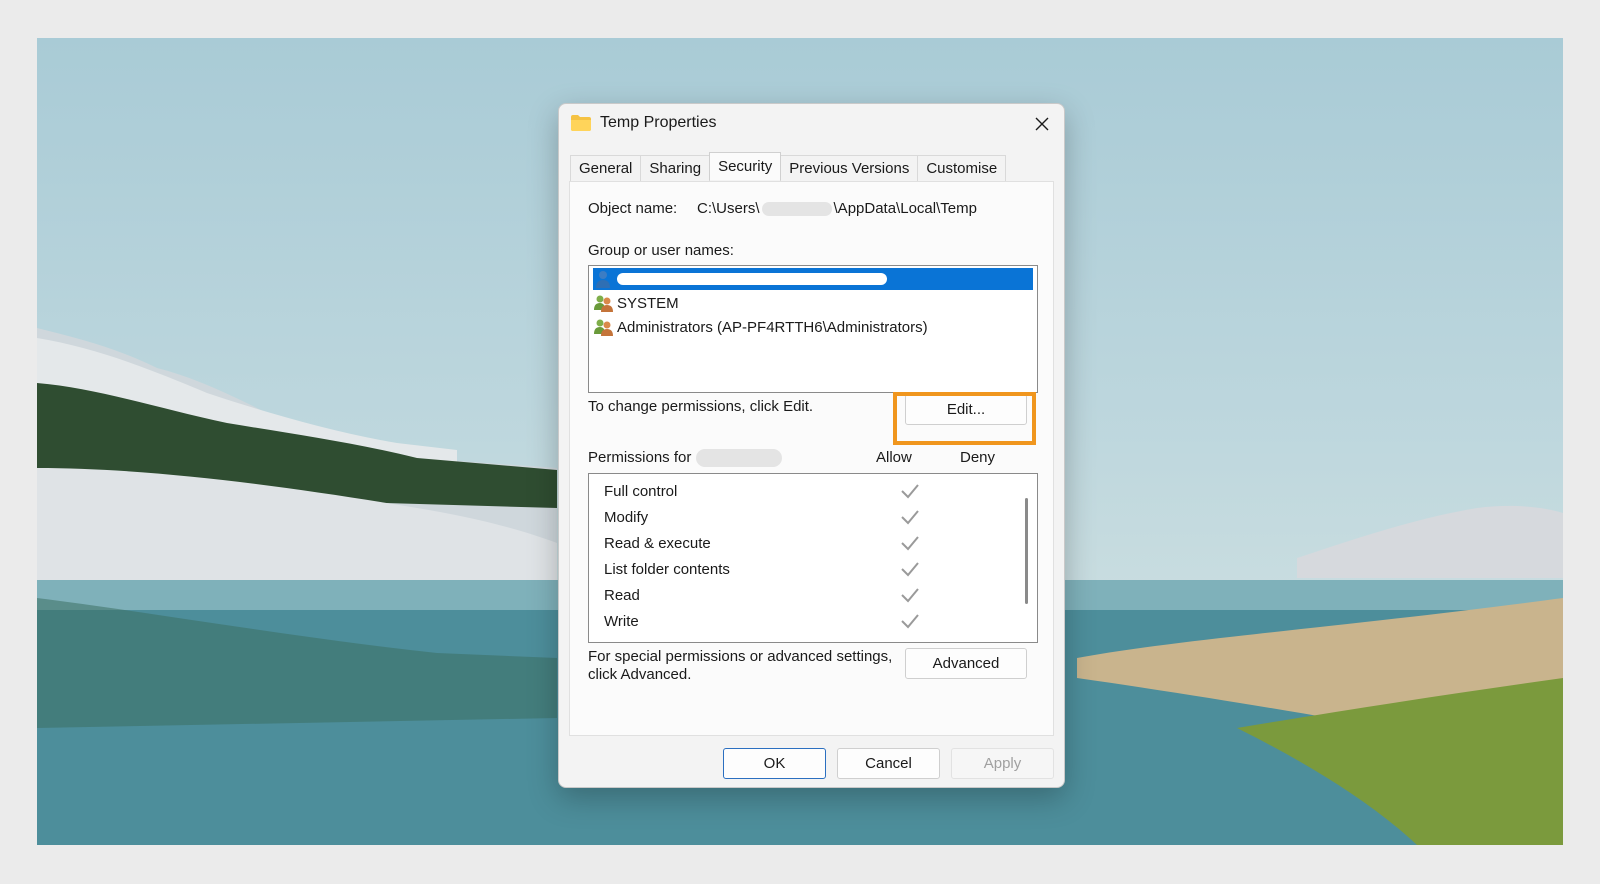 This screenshot has width=1600, height=884. I want to click on redacted-principal, so click(738, 458).